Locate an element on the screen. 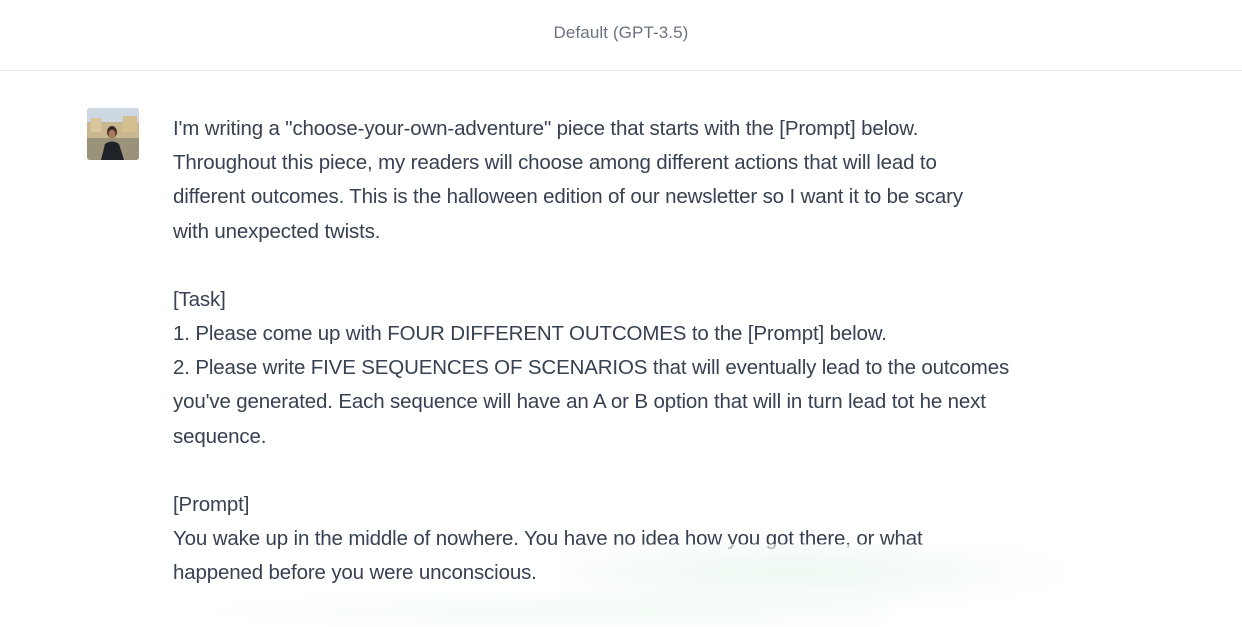 This screenshot has width=1242, height=627. task-line: sequence. is located at coordinates (220, 436).